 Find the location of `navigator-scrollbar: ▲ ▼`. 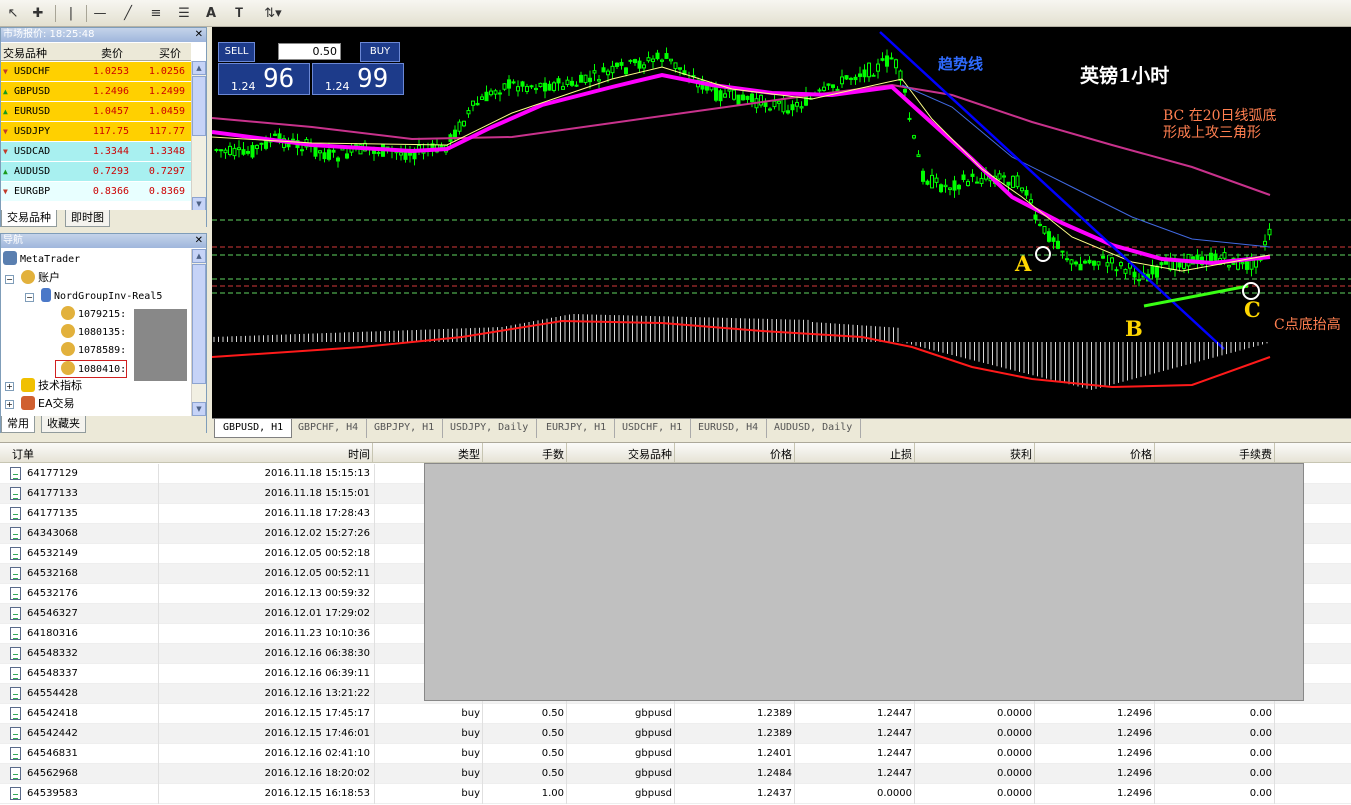

navigator-scrollbar: ▲ ▼ is located at coordinates (198, 332).